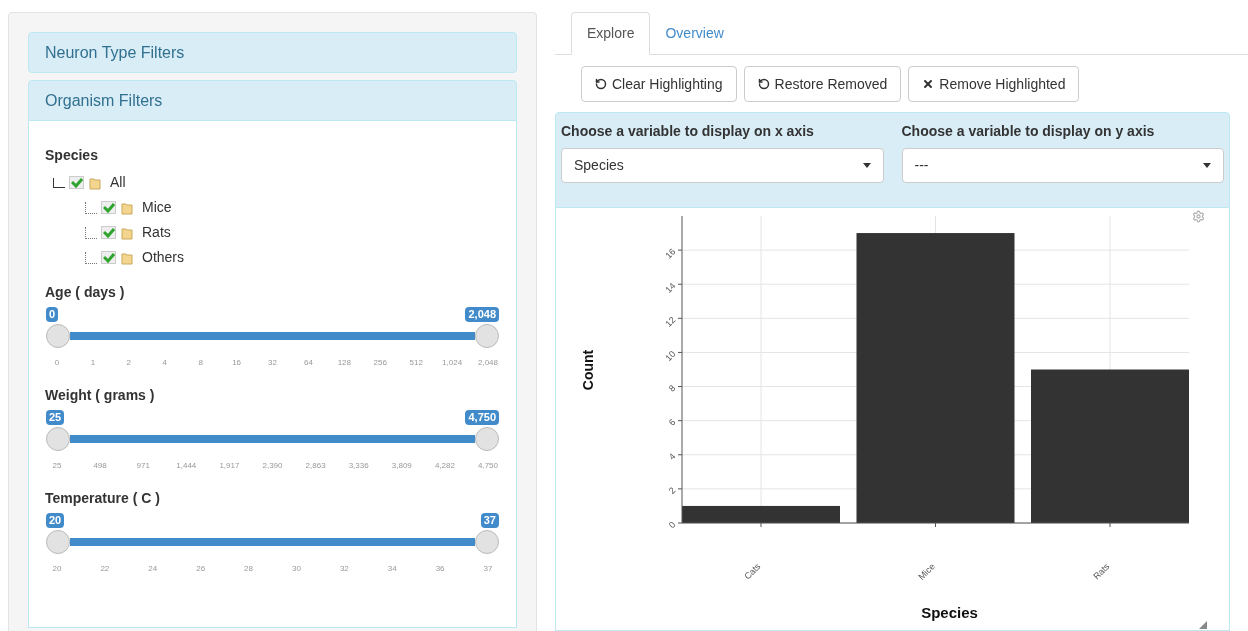  Describe the element at coordinates (103, 498) in the screenshot. I see `slider-label: Temperature ( C )` at that location.